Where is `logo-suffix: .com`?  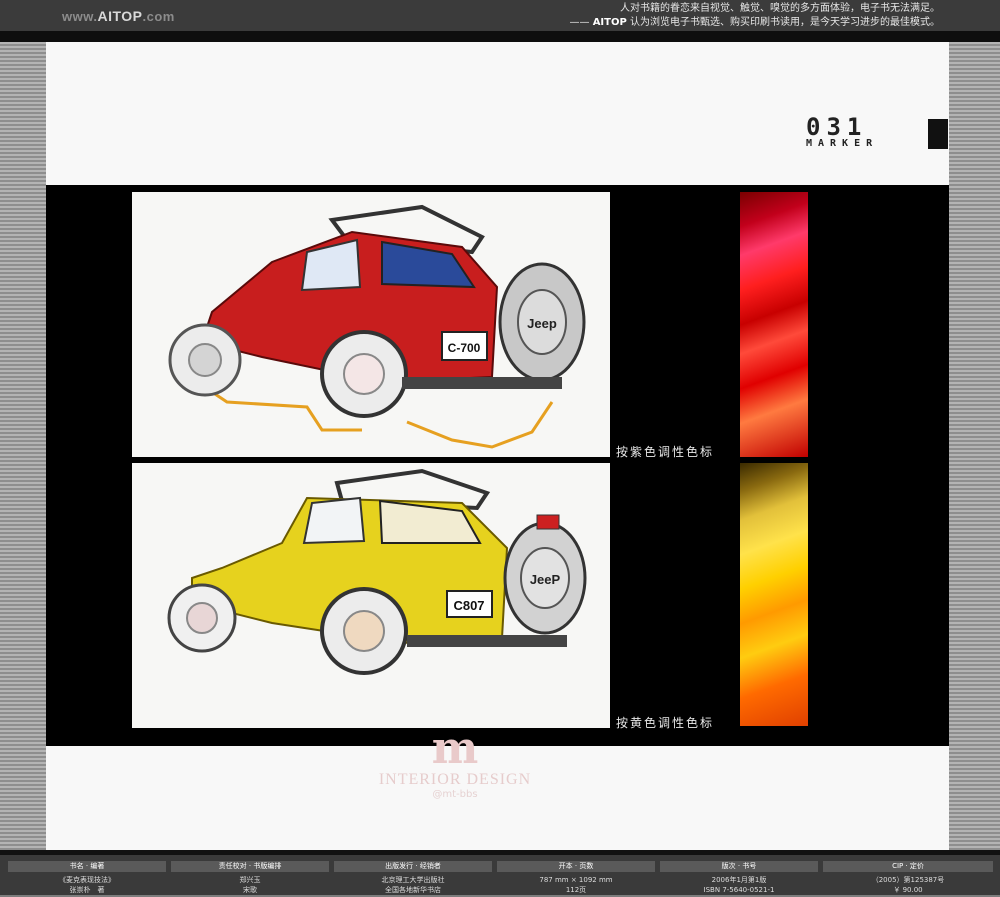
logo-suffix: .com is located at coordinates (158, 16).